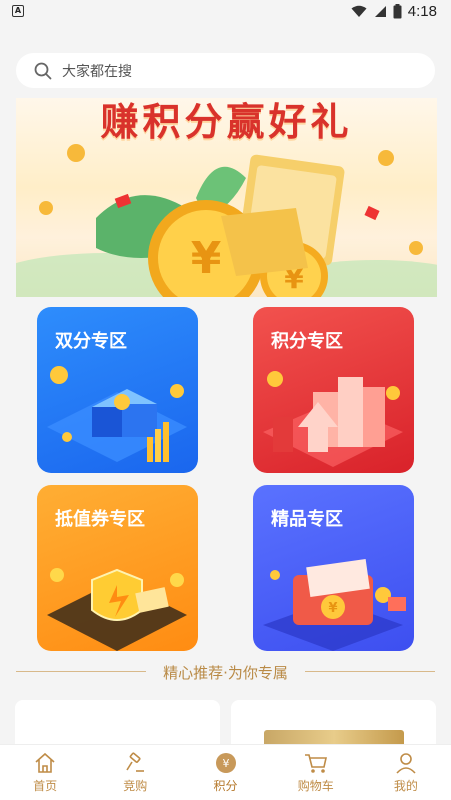 Image resolution: width=451 pixels, height=800 pixels. I want to click on tab-label: 积分, so click(225, 785).